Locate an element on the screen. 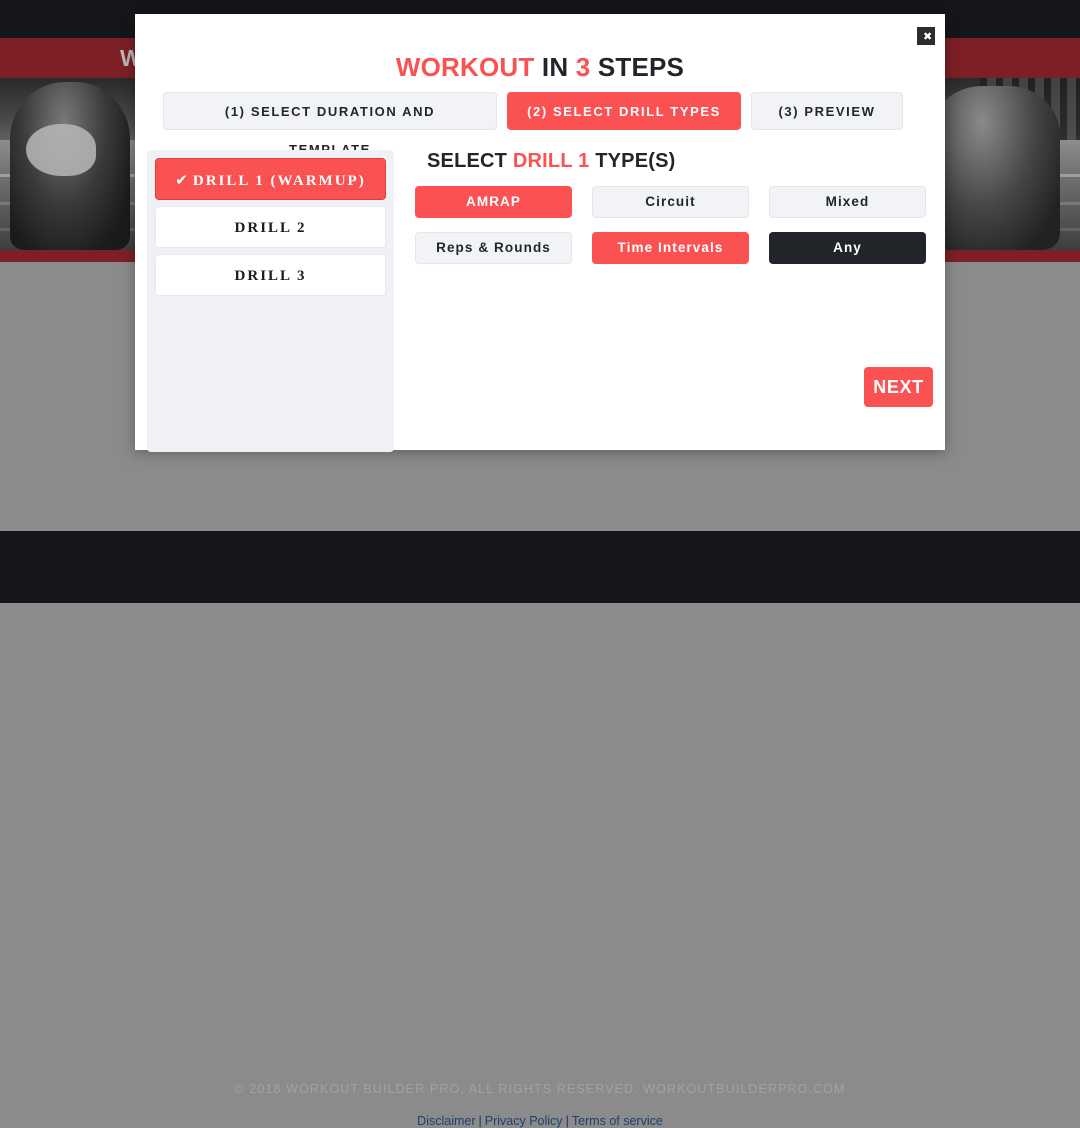 This screenshot has height=1128, width=1080. modal-title-word-in: IN is located at coordinates (555, 67).